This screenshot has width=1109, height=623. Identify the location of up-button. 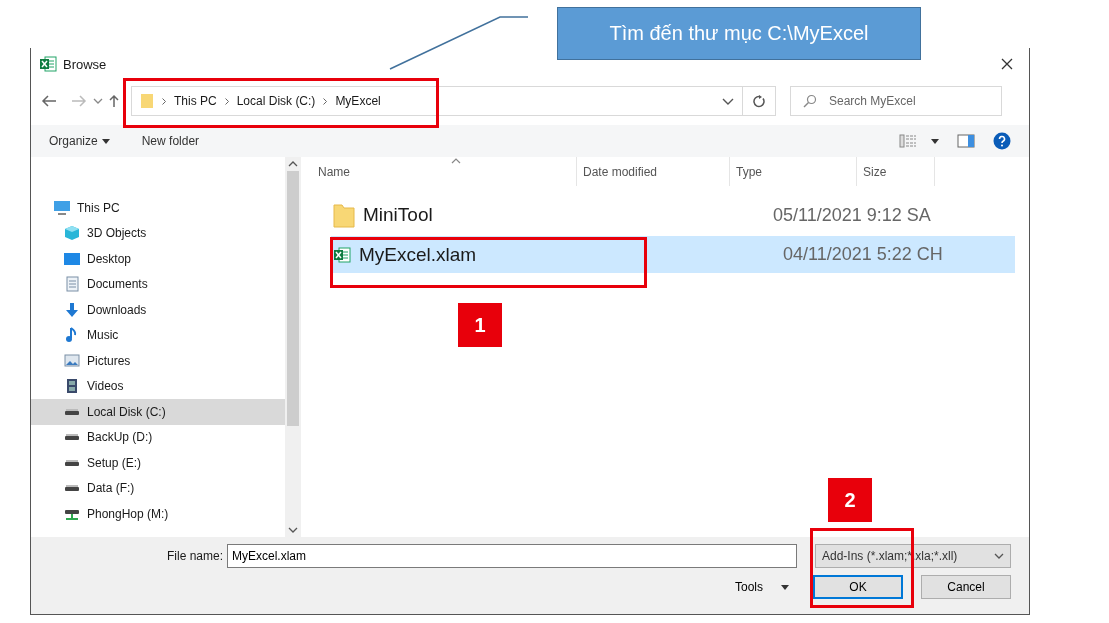
(114, 101).